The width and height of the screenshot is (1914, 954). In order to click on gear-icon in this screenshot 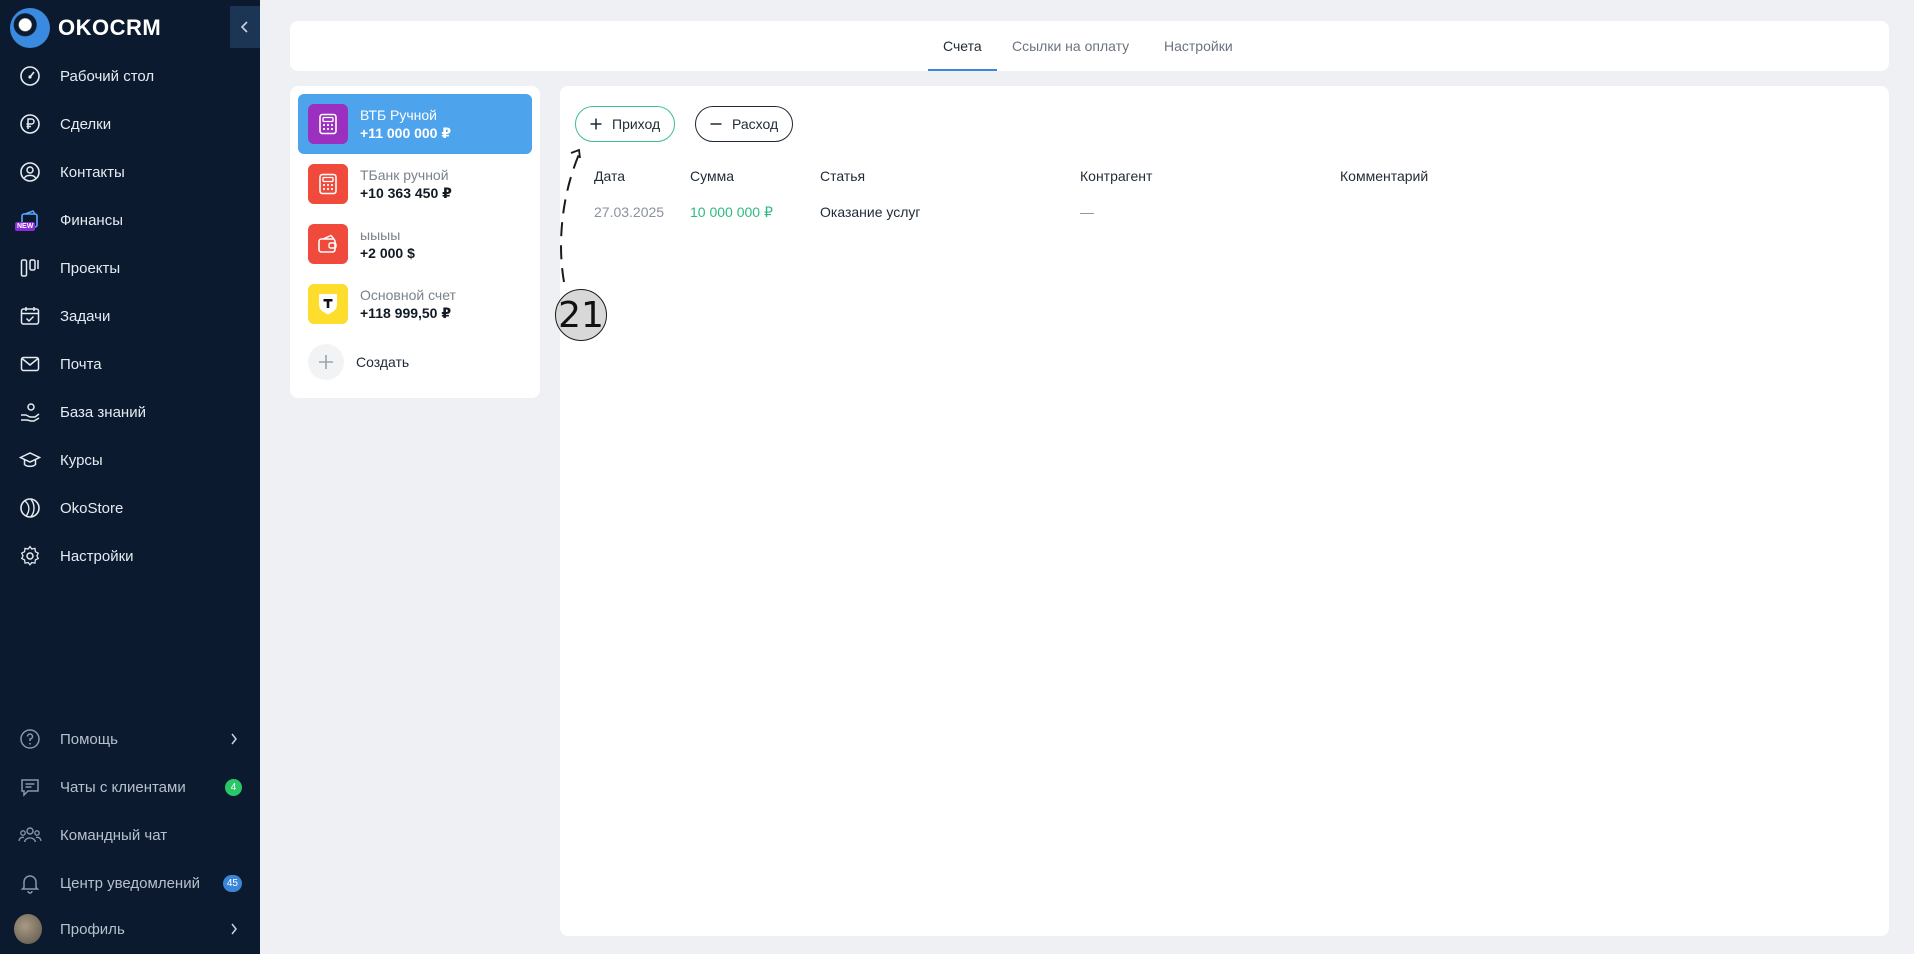, I will do `click(30, 556)`.